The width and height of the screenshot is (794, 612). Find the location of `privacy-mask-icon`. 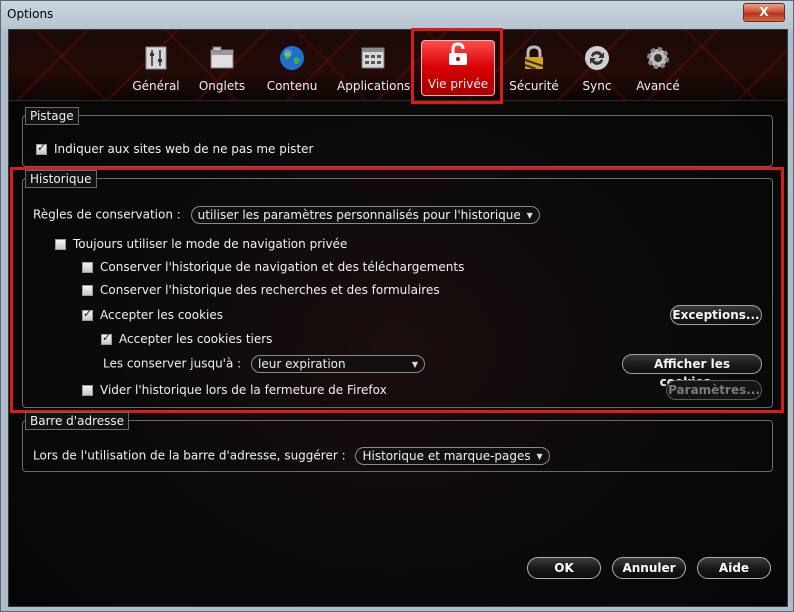

privacy-mask-icon is located at coordinates (458, 53).